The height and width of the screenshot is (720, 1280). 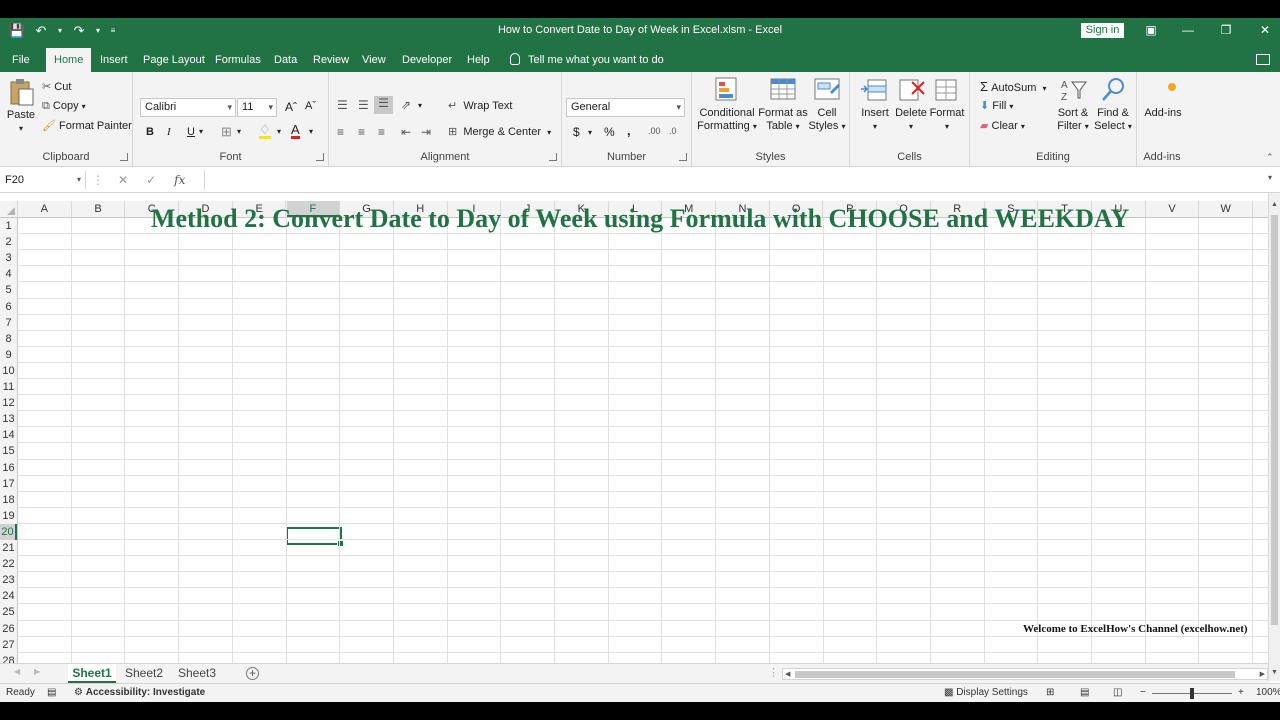 I want to click on scroll-left-icon: ◀, so click(x=787, y=674).